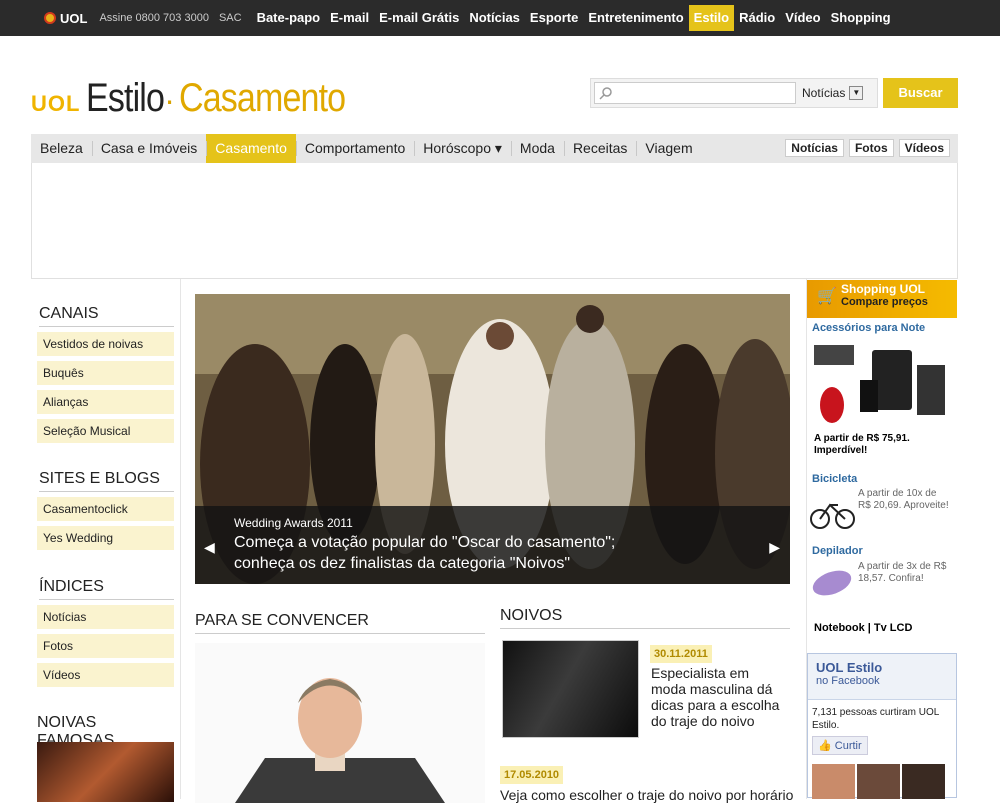 This screenshot has width=1000, height=808. Describe the element at coordinates (695, 93) in the screenshot. I see `search-input` at that location.